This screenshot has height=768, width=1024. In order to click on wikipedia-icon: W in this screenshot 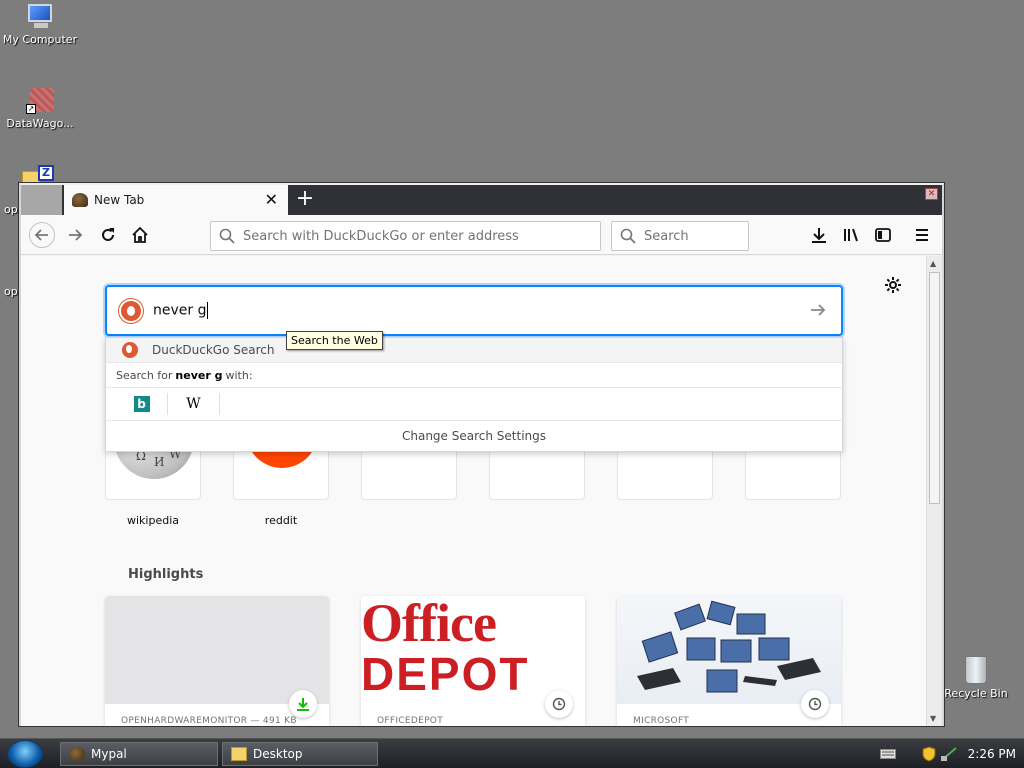, I will do `click(193, 404)`.